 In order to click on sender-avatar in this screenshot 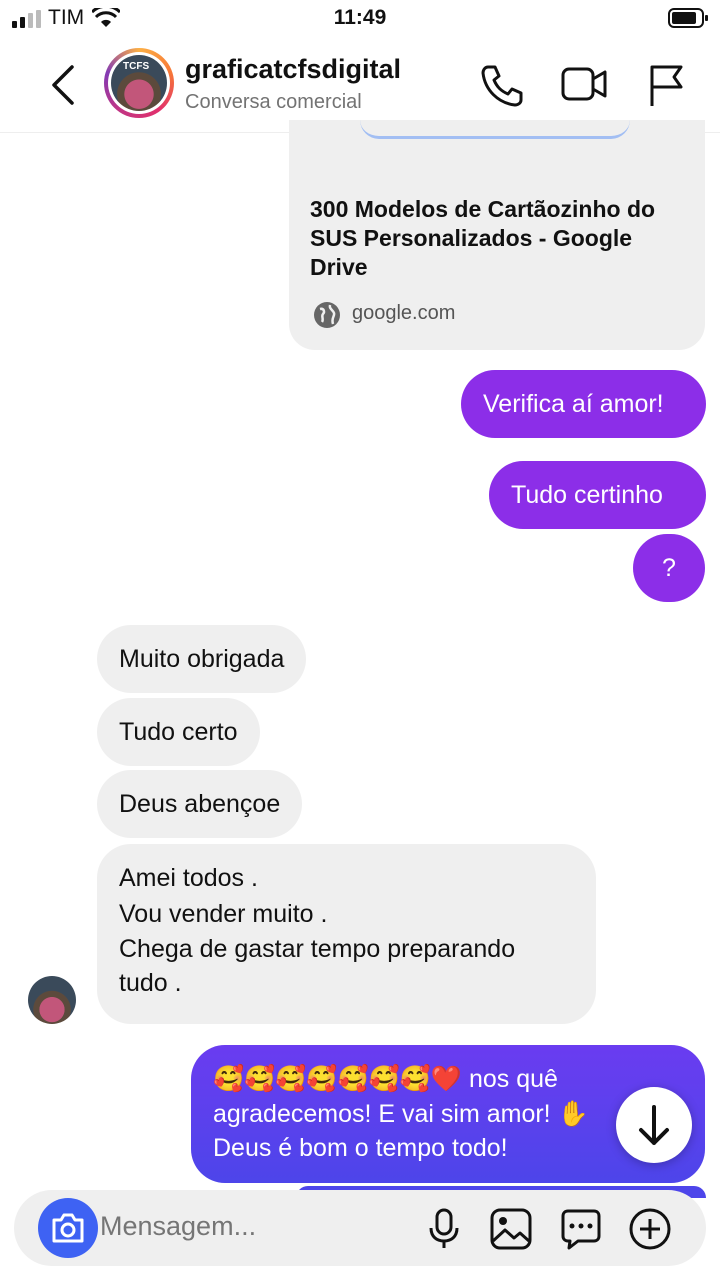, I will do `click(52, 1000)`.